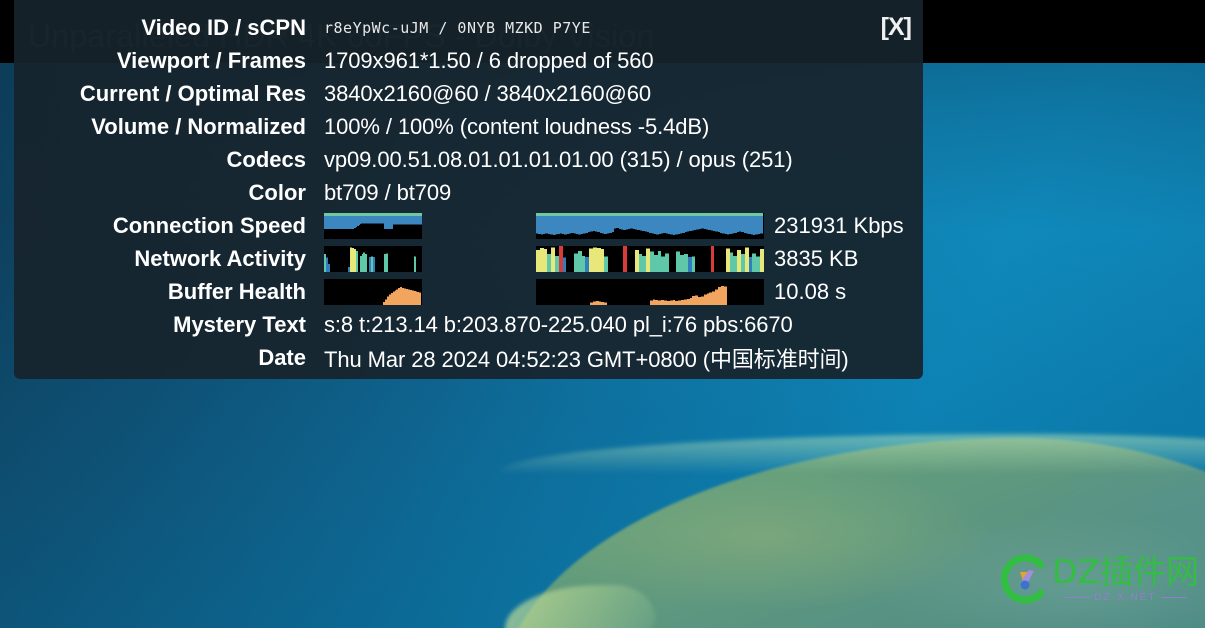 This screenshot has height=628, width=1205. What do you see at coordinates (198, 126) in the screenshot?
I see `stat-label: Volume / Normalized` at bounding box center [198, 126].